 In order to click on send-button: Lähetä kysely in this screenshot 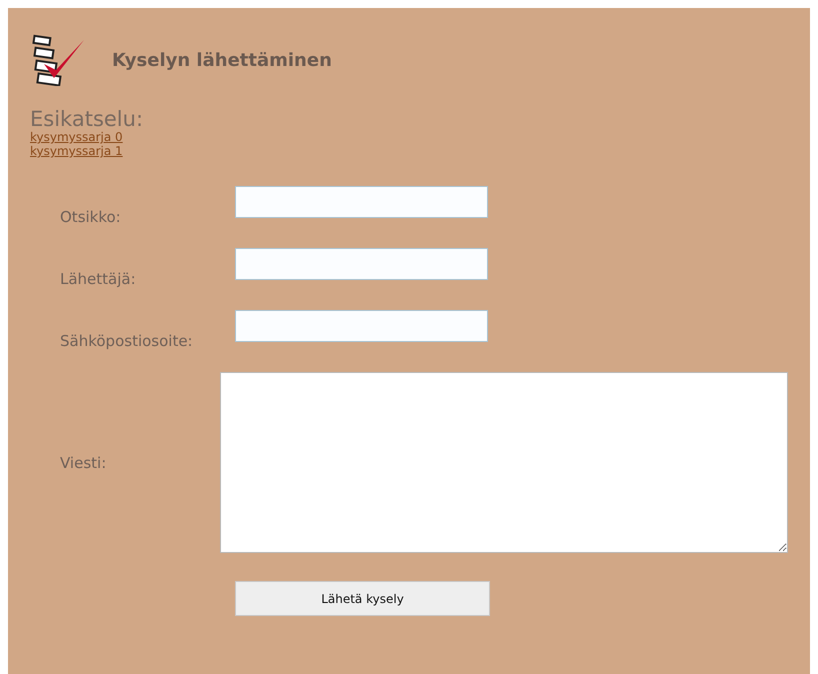, I will do `click(362, 598)`.